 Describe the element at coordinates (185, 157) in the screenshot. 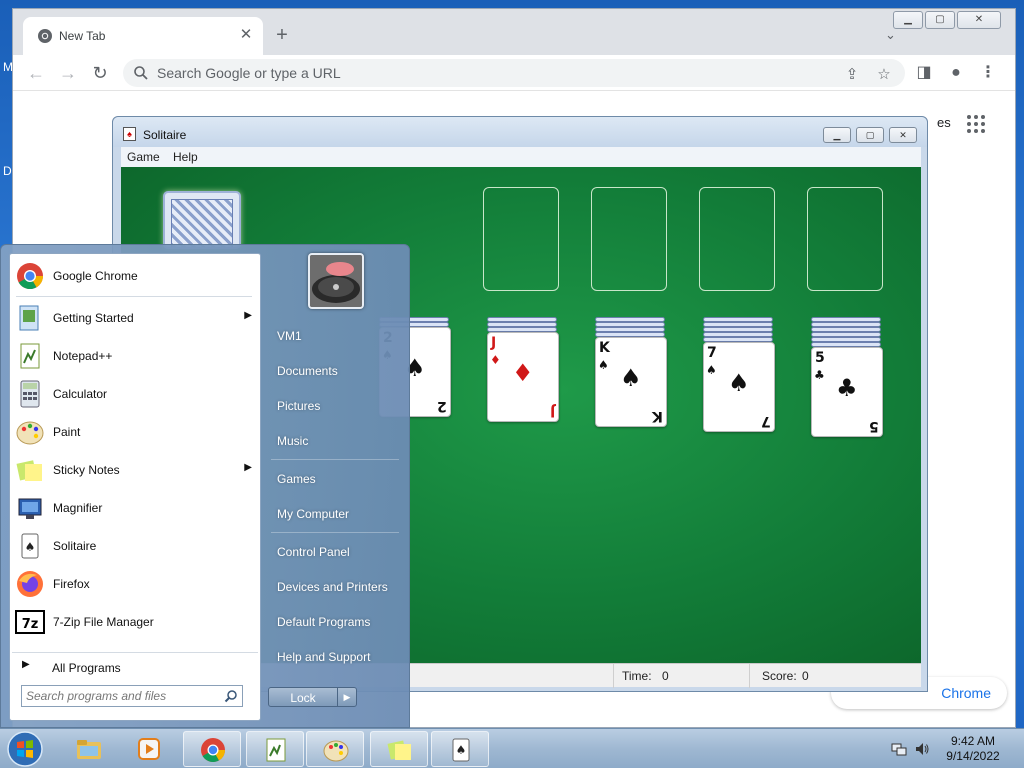

I see `menu-help: Help` at that location.